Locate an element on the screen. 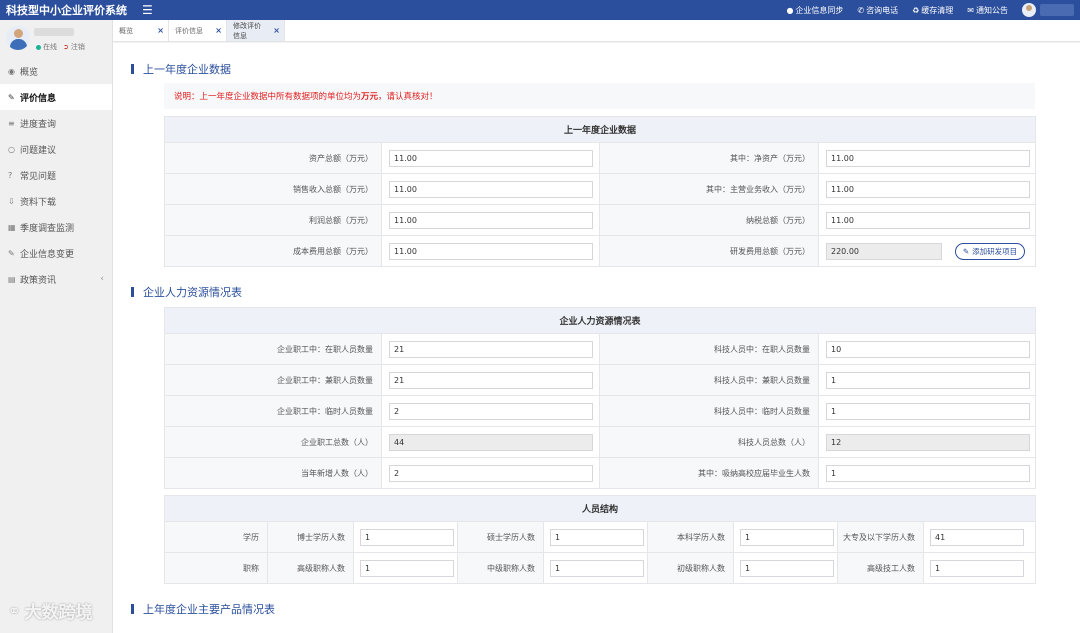 This screenshot has height=633, width=1080. mid-title-count-input is located at coordinates (597, 568).